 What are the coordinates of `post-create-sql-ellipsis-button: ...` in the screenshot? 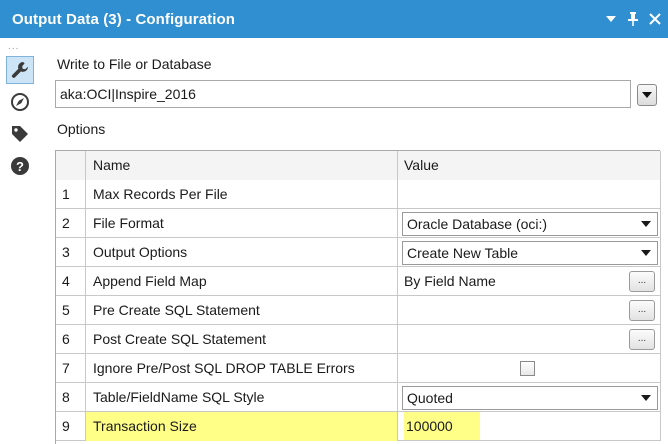 It's located at (642, 339).